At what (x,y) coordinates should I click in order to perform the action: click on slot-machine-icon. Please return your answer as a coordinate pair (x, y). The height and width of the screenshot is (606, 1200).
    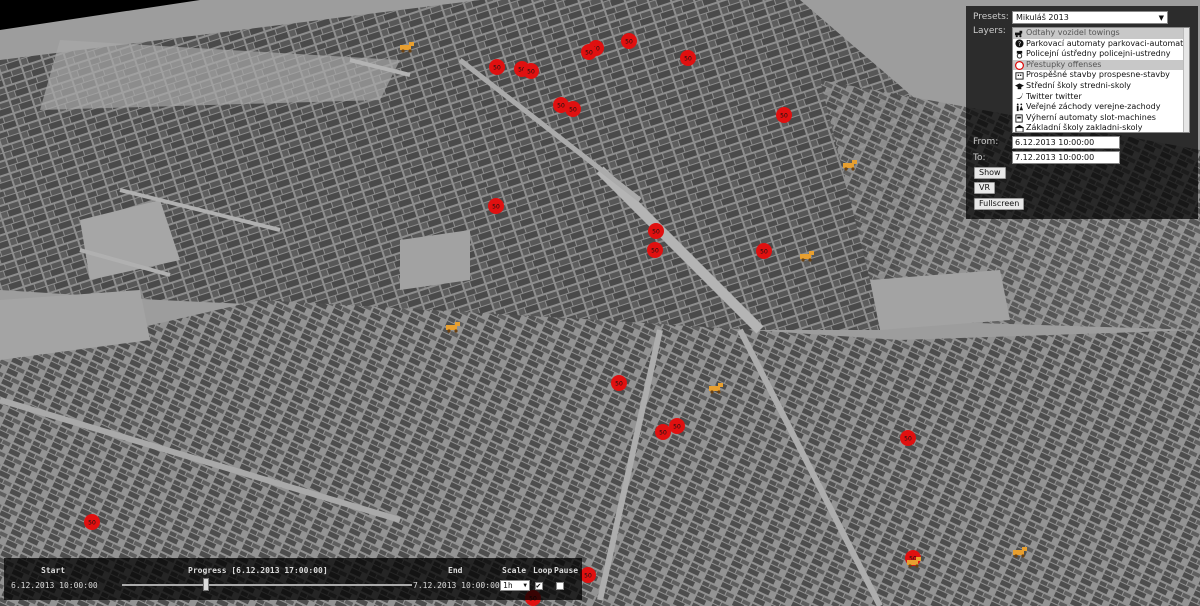
    Looking at the image, I should click on (1019, 118).